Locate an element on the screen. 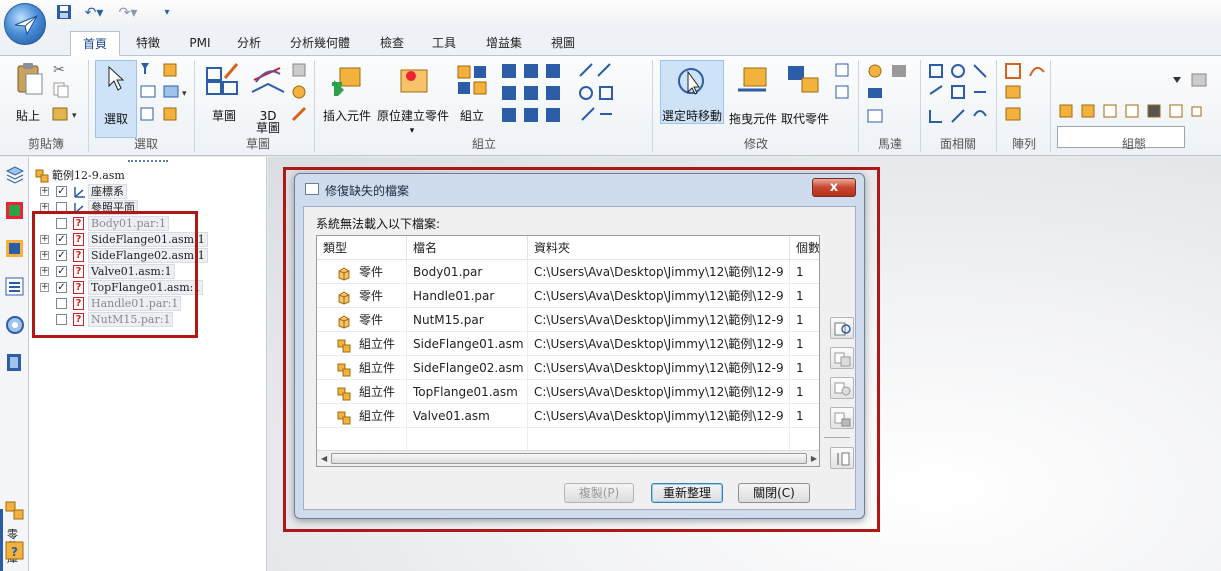 This screenshot has width=1221, height=571. sketch-button-label: 草圖 is located at coordinates (224, 116).